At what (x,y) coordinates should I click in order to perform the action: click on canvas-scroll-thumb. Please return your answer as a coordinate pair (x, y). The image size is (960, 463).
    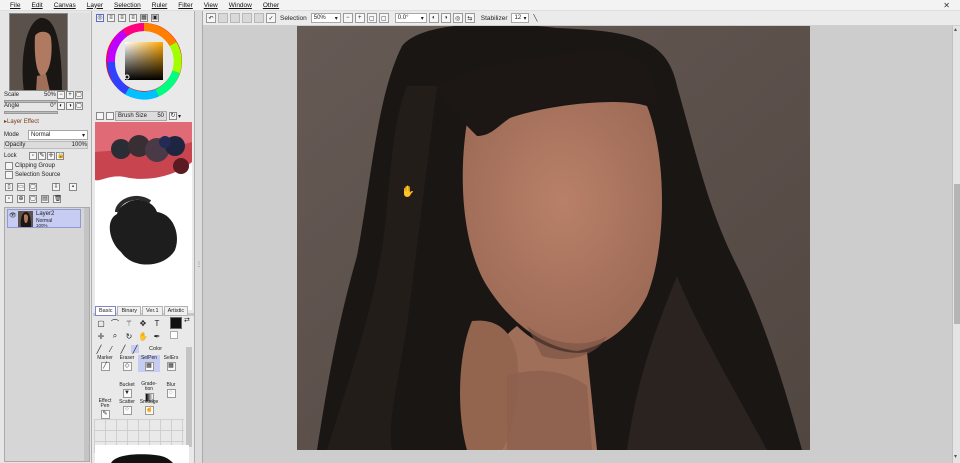
    Looking at the image, I should click on (957, 254).